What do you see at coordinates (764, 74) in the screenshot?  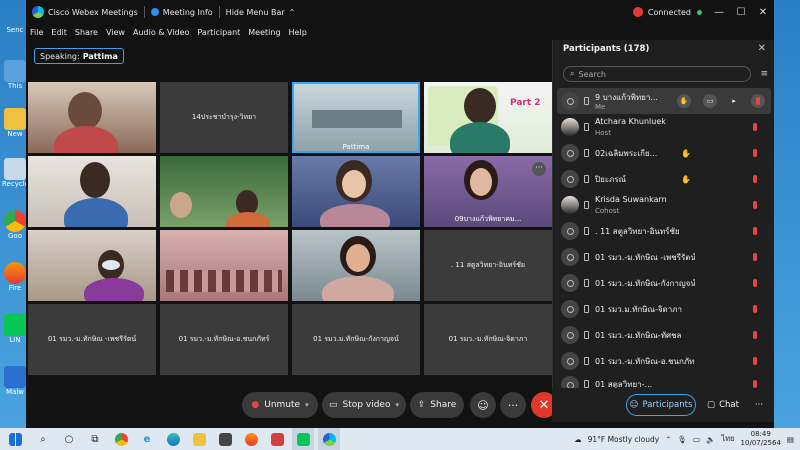 I see `sort-icon: ≡` at bounding box center [764, 74].